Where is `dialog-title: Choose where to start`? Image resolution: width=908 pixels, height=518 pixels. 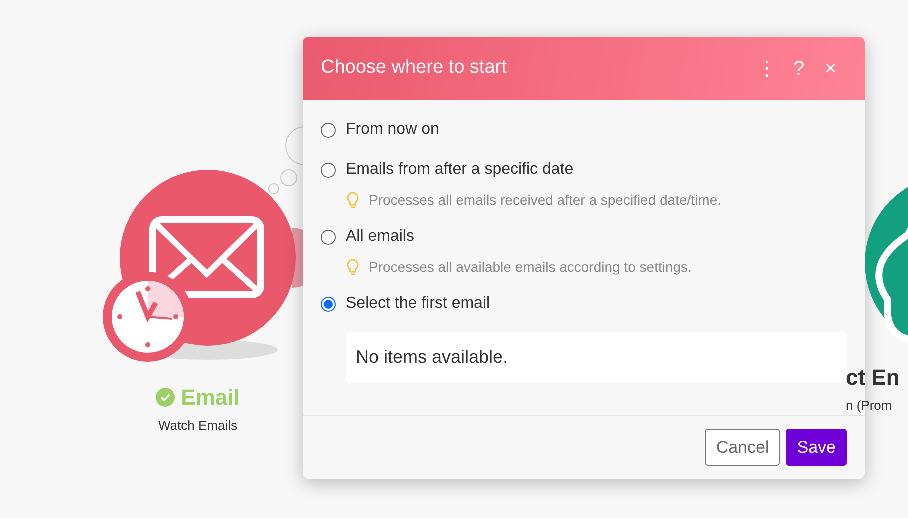 dialog-title: Choose where to start is located at coordinates (414, 68).